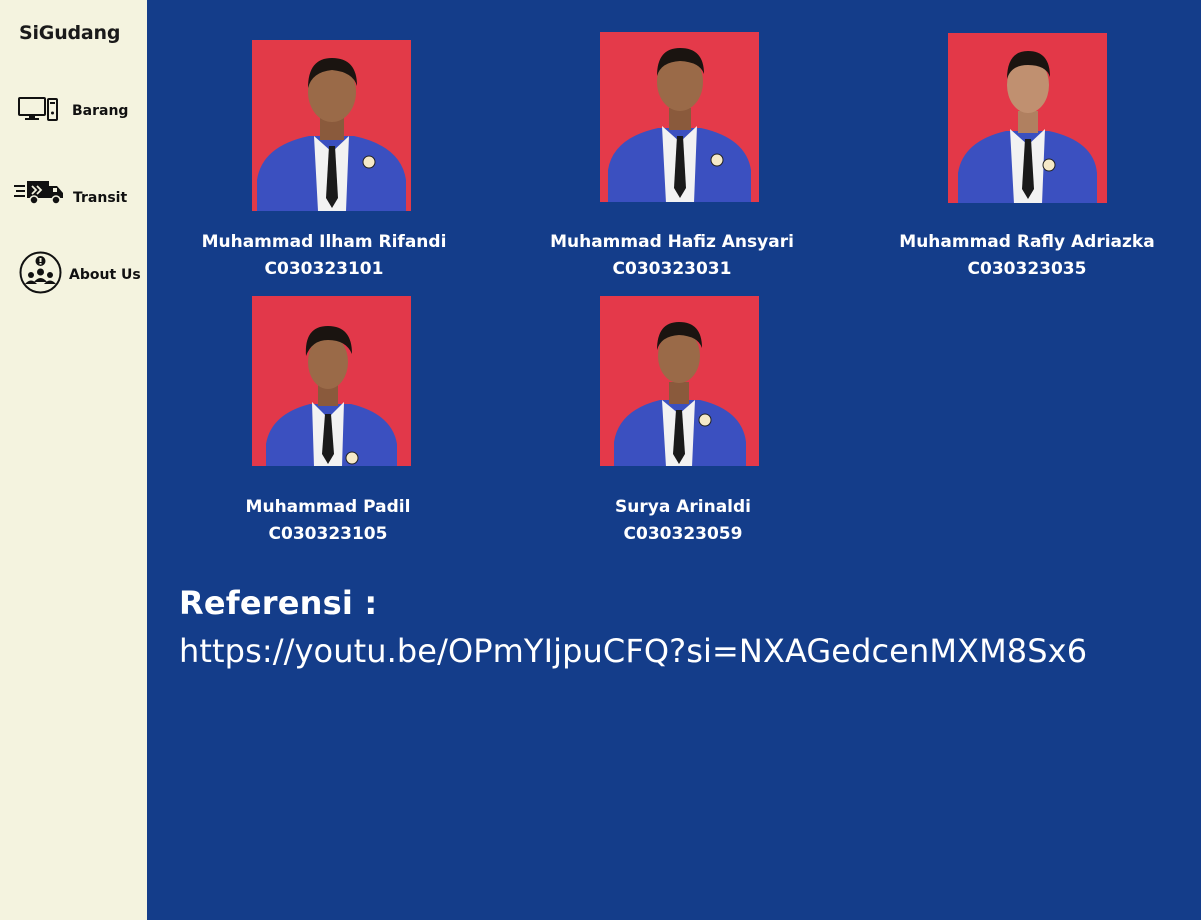 This screenshot has height=920, width=1201. What do you see at coordinates (328, 534) in the screenshot?
I see `member-id: C030323105` at bounding box center [328, 534].